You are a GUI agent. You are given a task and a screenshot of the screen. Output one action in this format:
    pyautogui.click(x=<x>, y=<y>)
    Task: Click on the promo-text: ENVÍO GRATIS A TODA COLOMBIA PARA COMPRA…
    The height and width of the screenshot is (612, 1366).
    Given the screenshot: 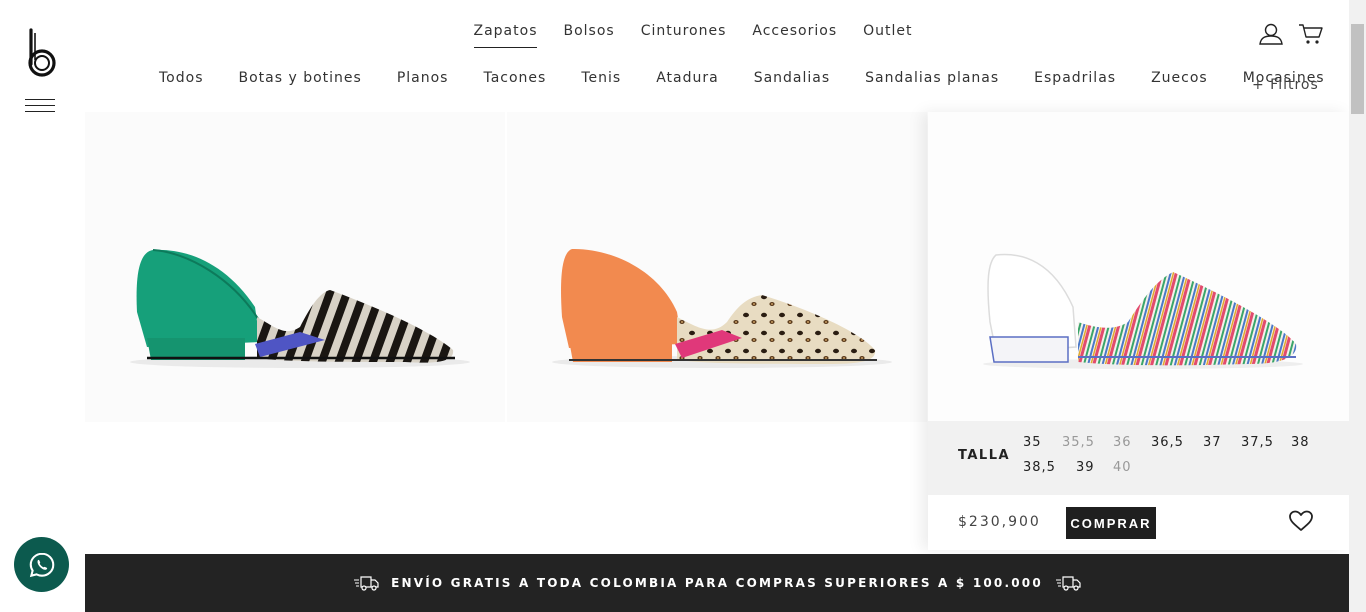 What is the action you would take?
    pyautogui.click(x=717, y=583)
    